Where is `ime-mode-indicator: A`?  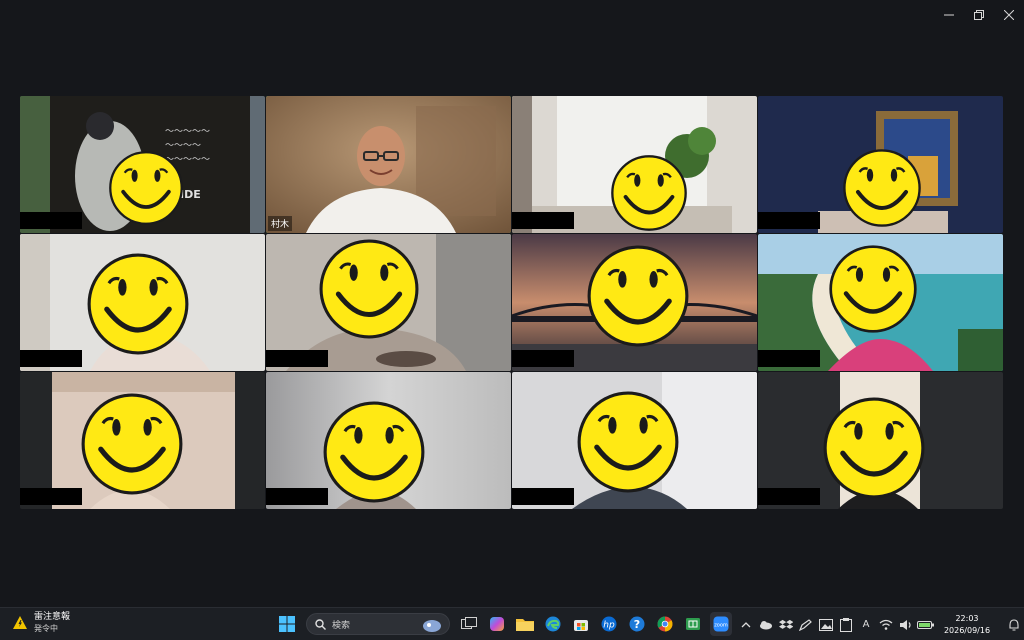
ime-mode-indicator: A is located at coordinates (866, 625).